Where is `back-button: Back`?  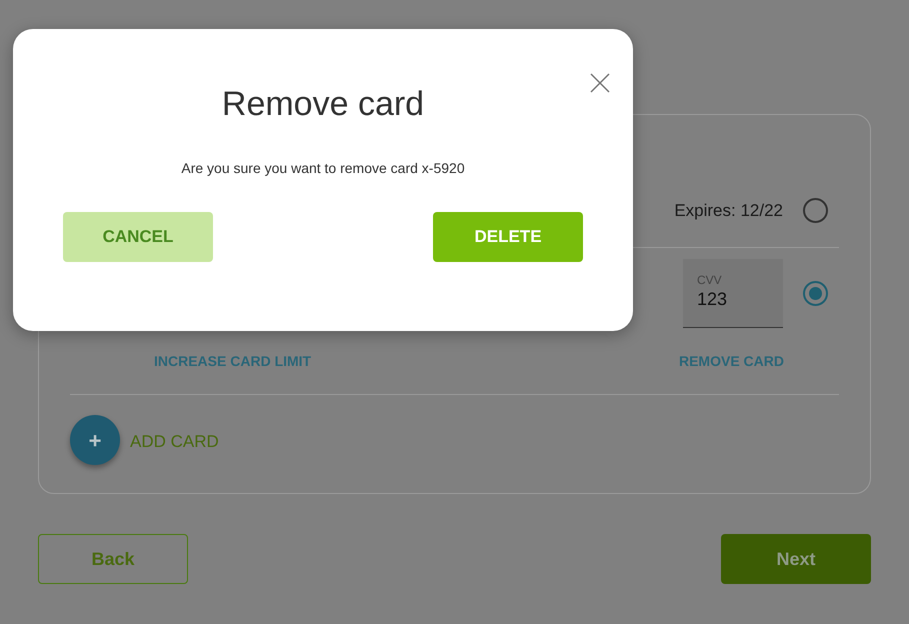
back-button: Back is located at coordinates (113, 559).